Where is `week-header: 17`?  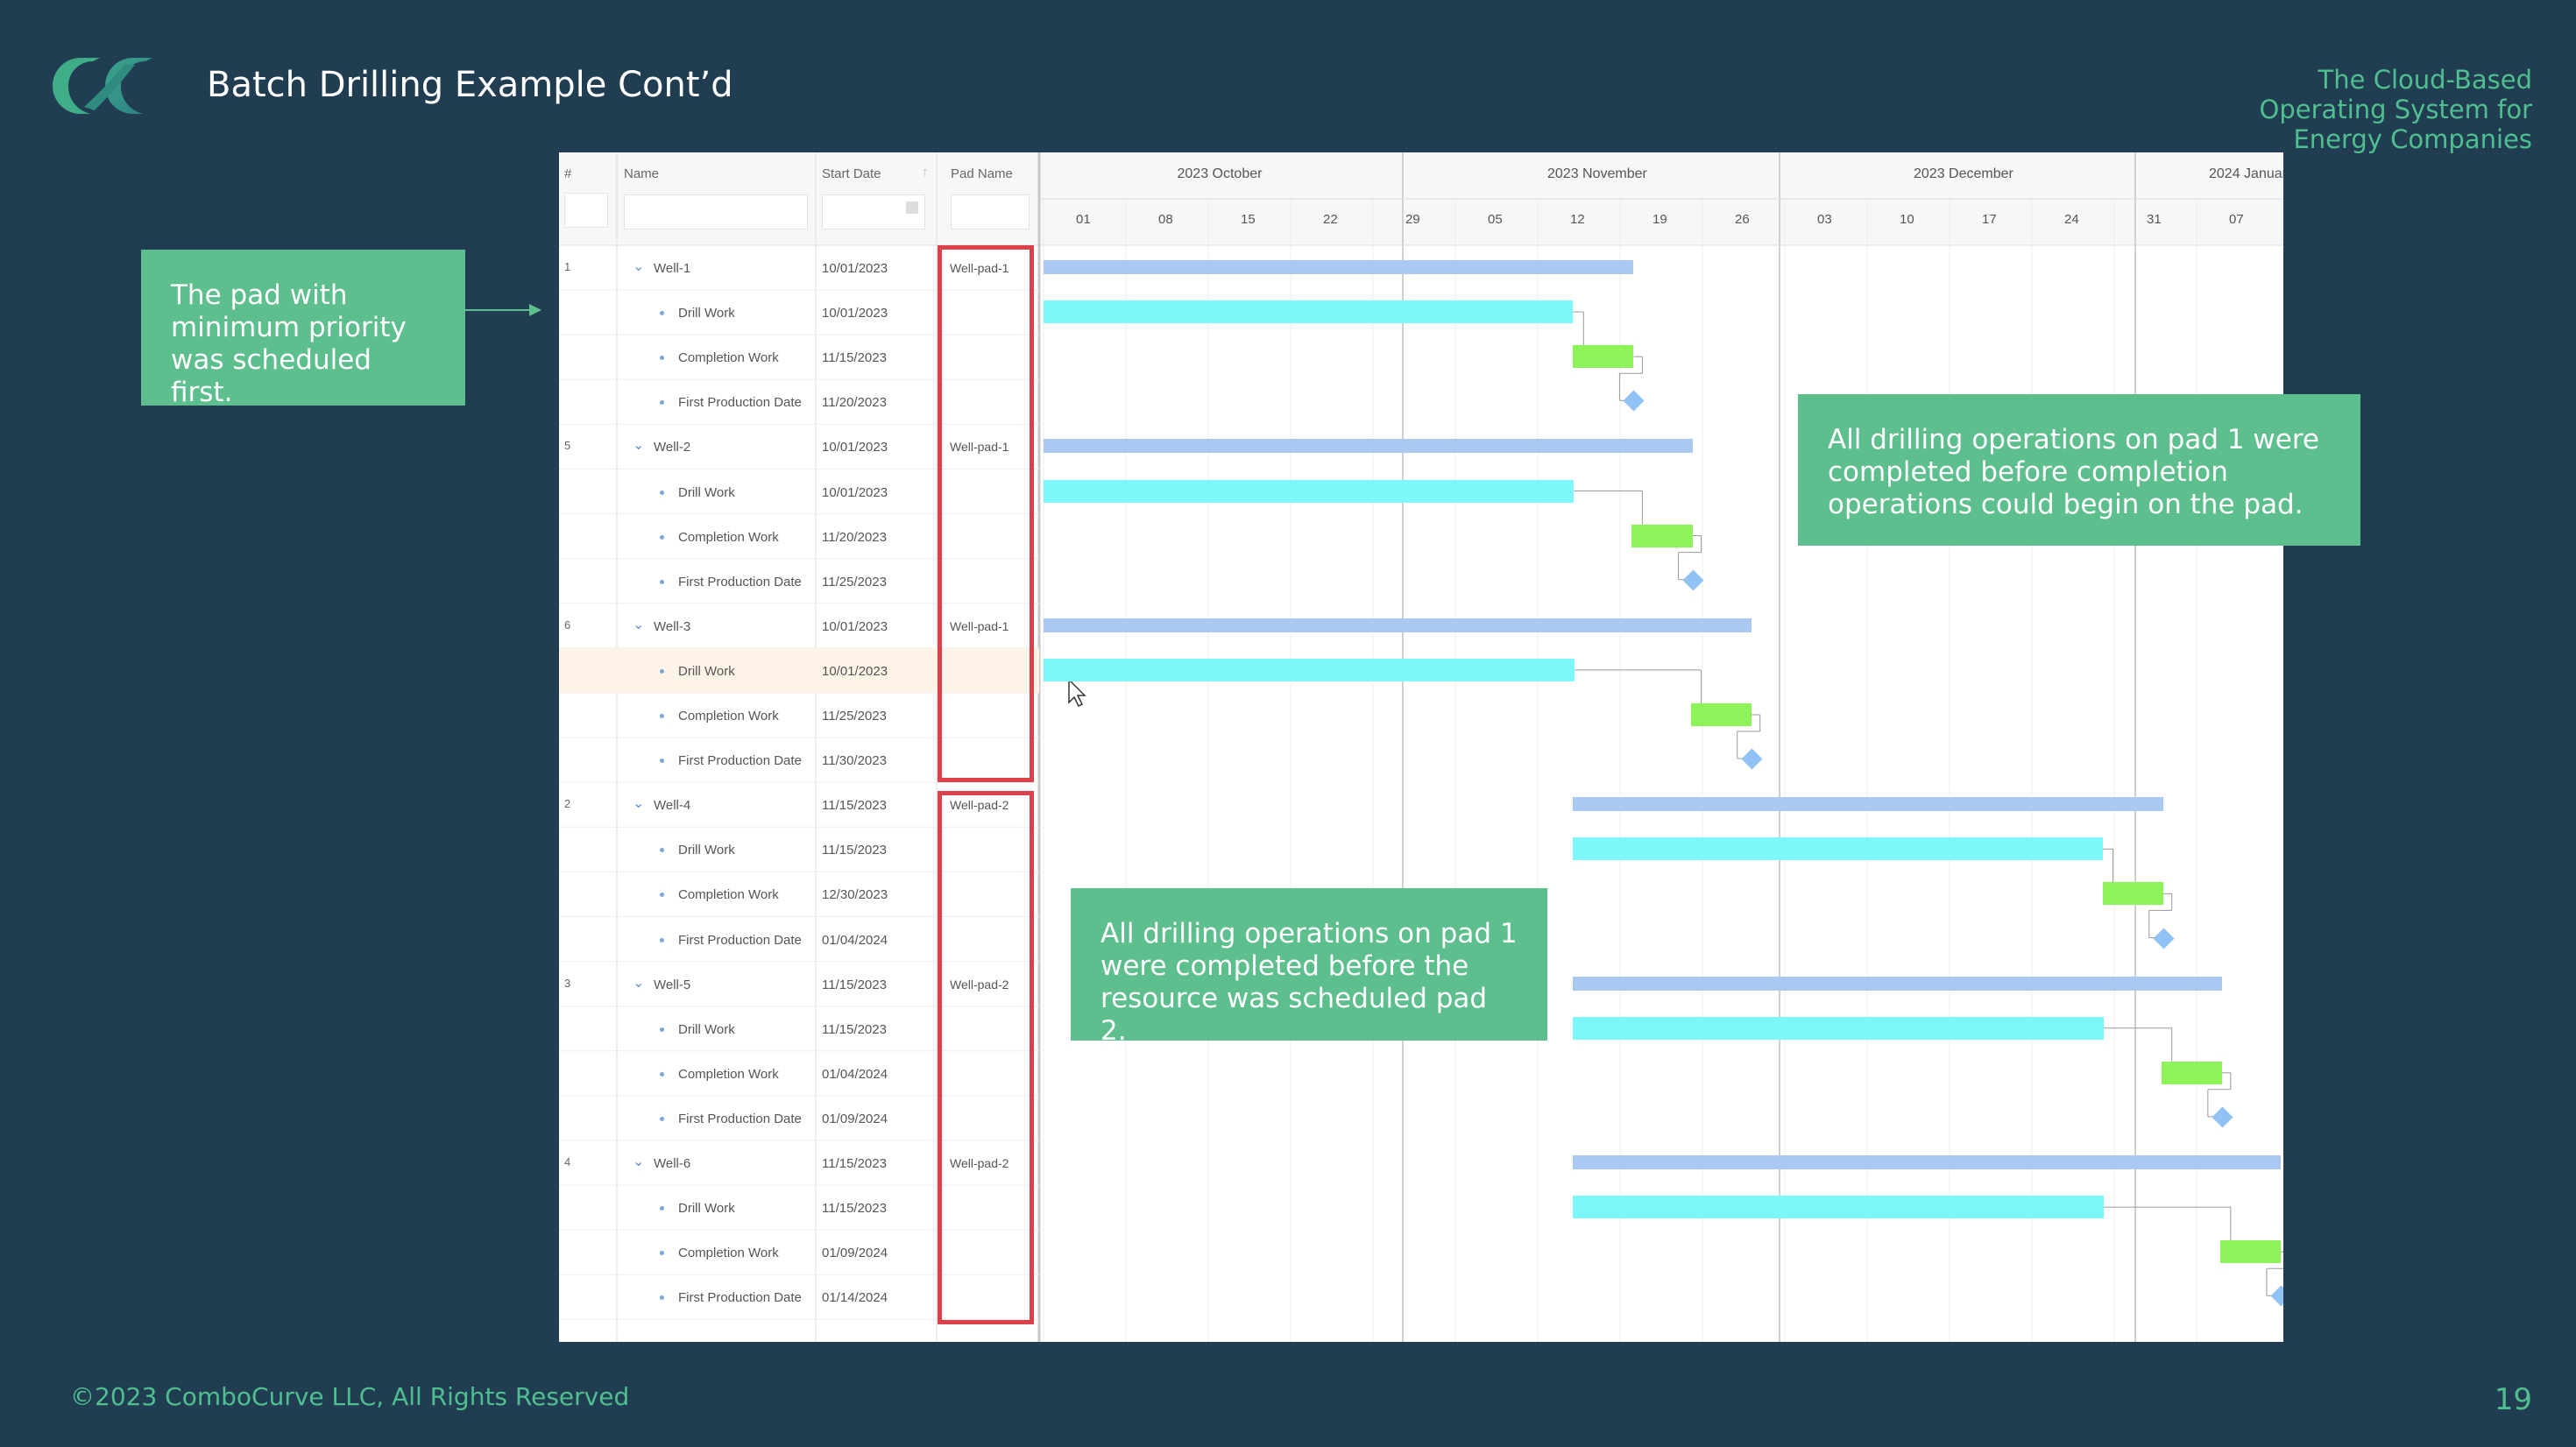 week-header: 17 is located at coordinates (1989, 219).